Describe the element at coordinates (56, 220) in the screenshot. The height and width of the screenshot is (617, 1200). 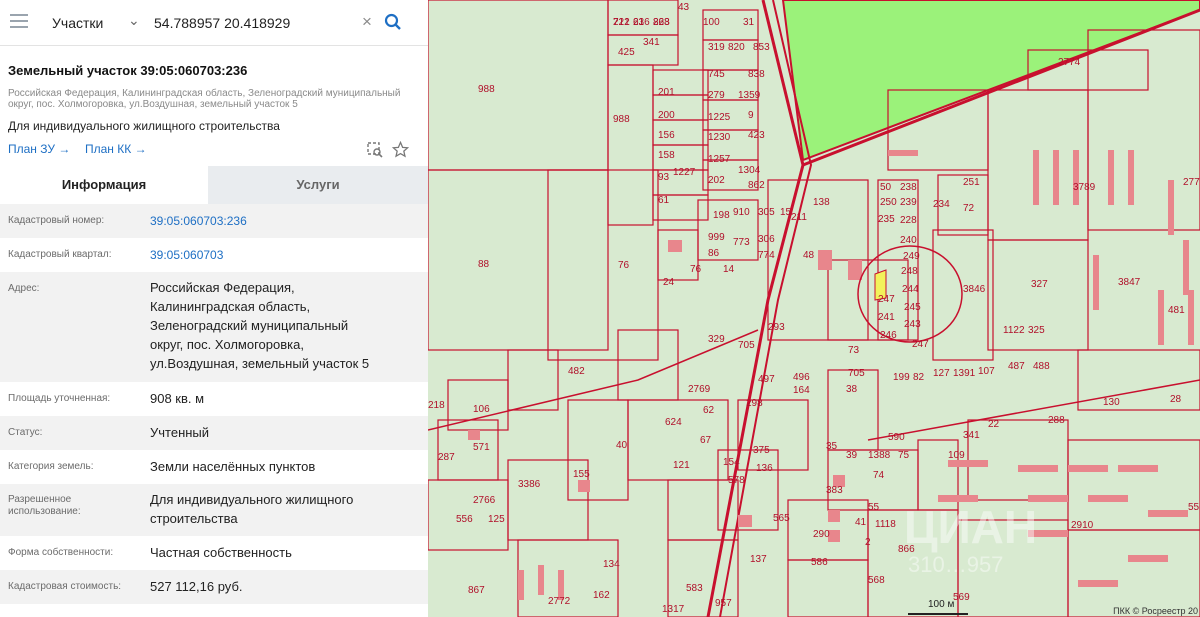
I see `row-label: Кадастровый номер:` at that location.